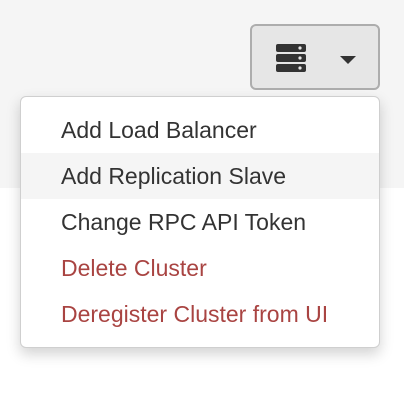 Image resolution: width=404 pixels, height=404 pixels. What do you see at coordinates (348, 60) in the screenshot?
I see `caret-down-icon` at bounding box center [348, 60].